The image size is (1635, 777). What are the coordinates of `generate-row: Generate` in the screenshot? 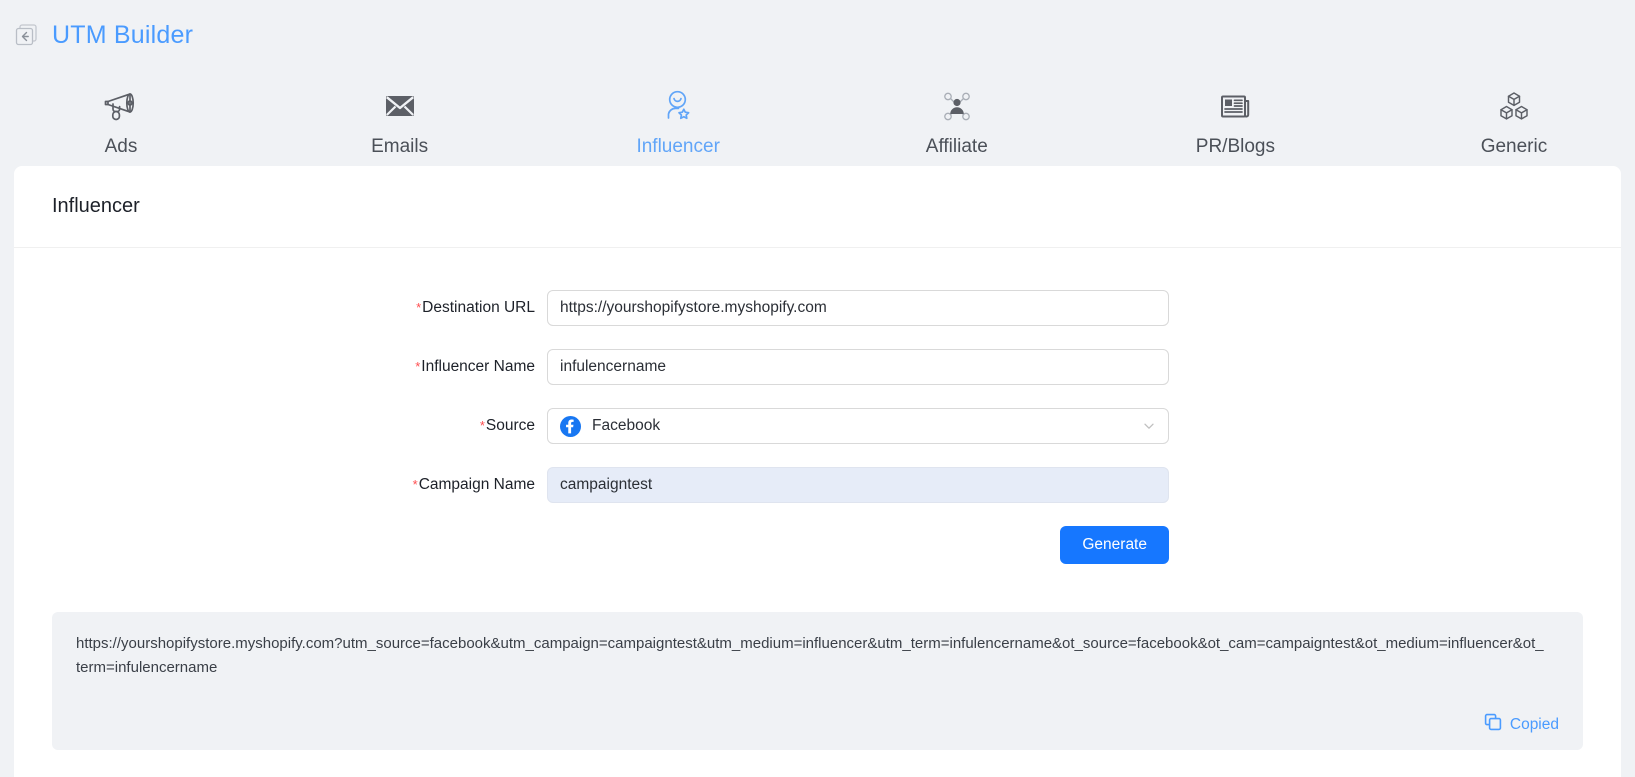 It's located at (817, 545).